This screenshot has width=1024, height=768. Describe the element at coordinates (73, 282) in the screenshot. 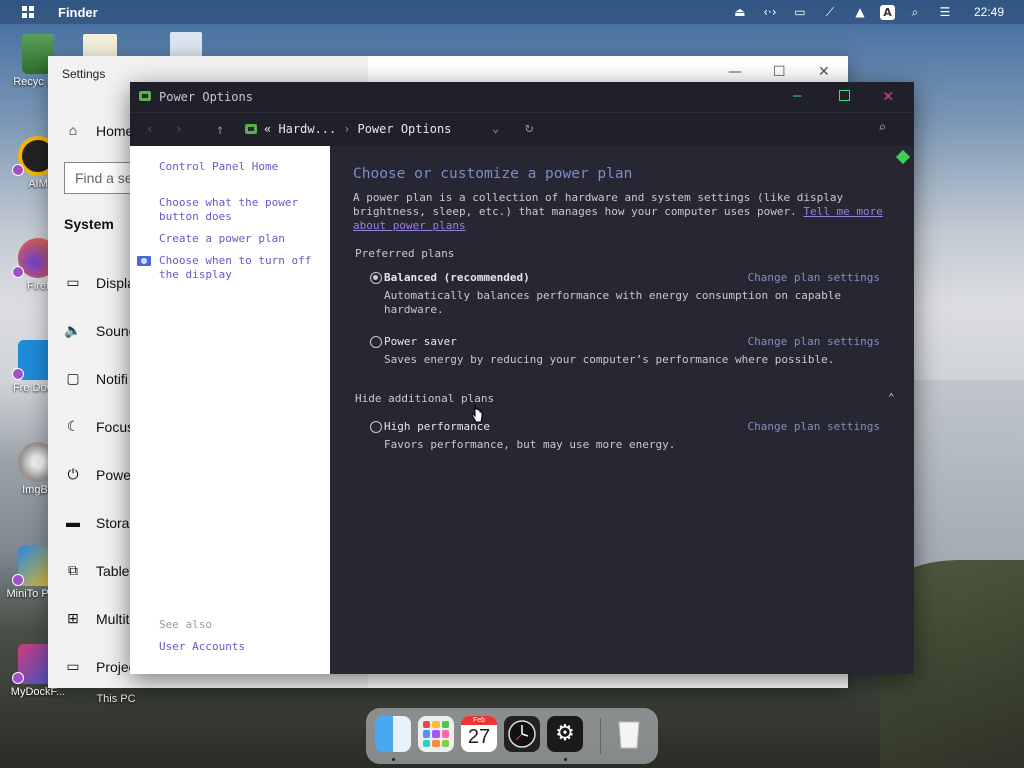

I see `display-icon: ▭` at that location.